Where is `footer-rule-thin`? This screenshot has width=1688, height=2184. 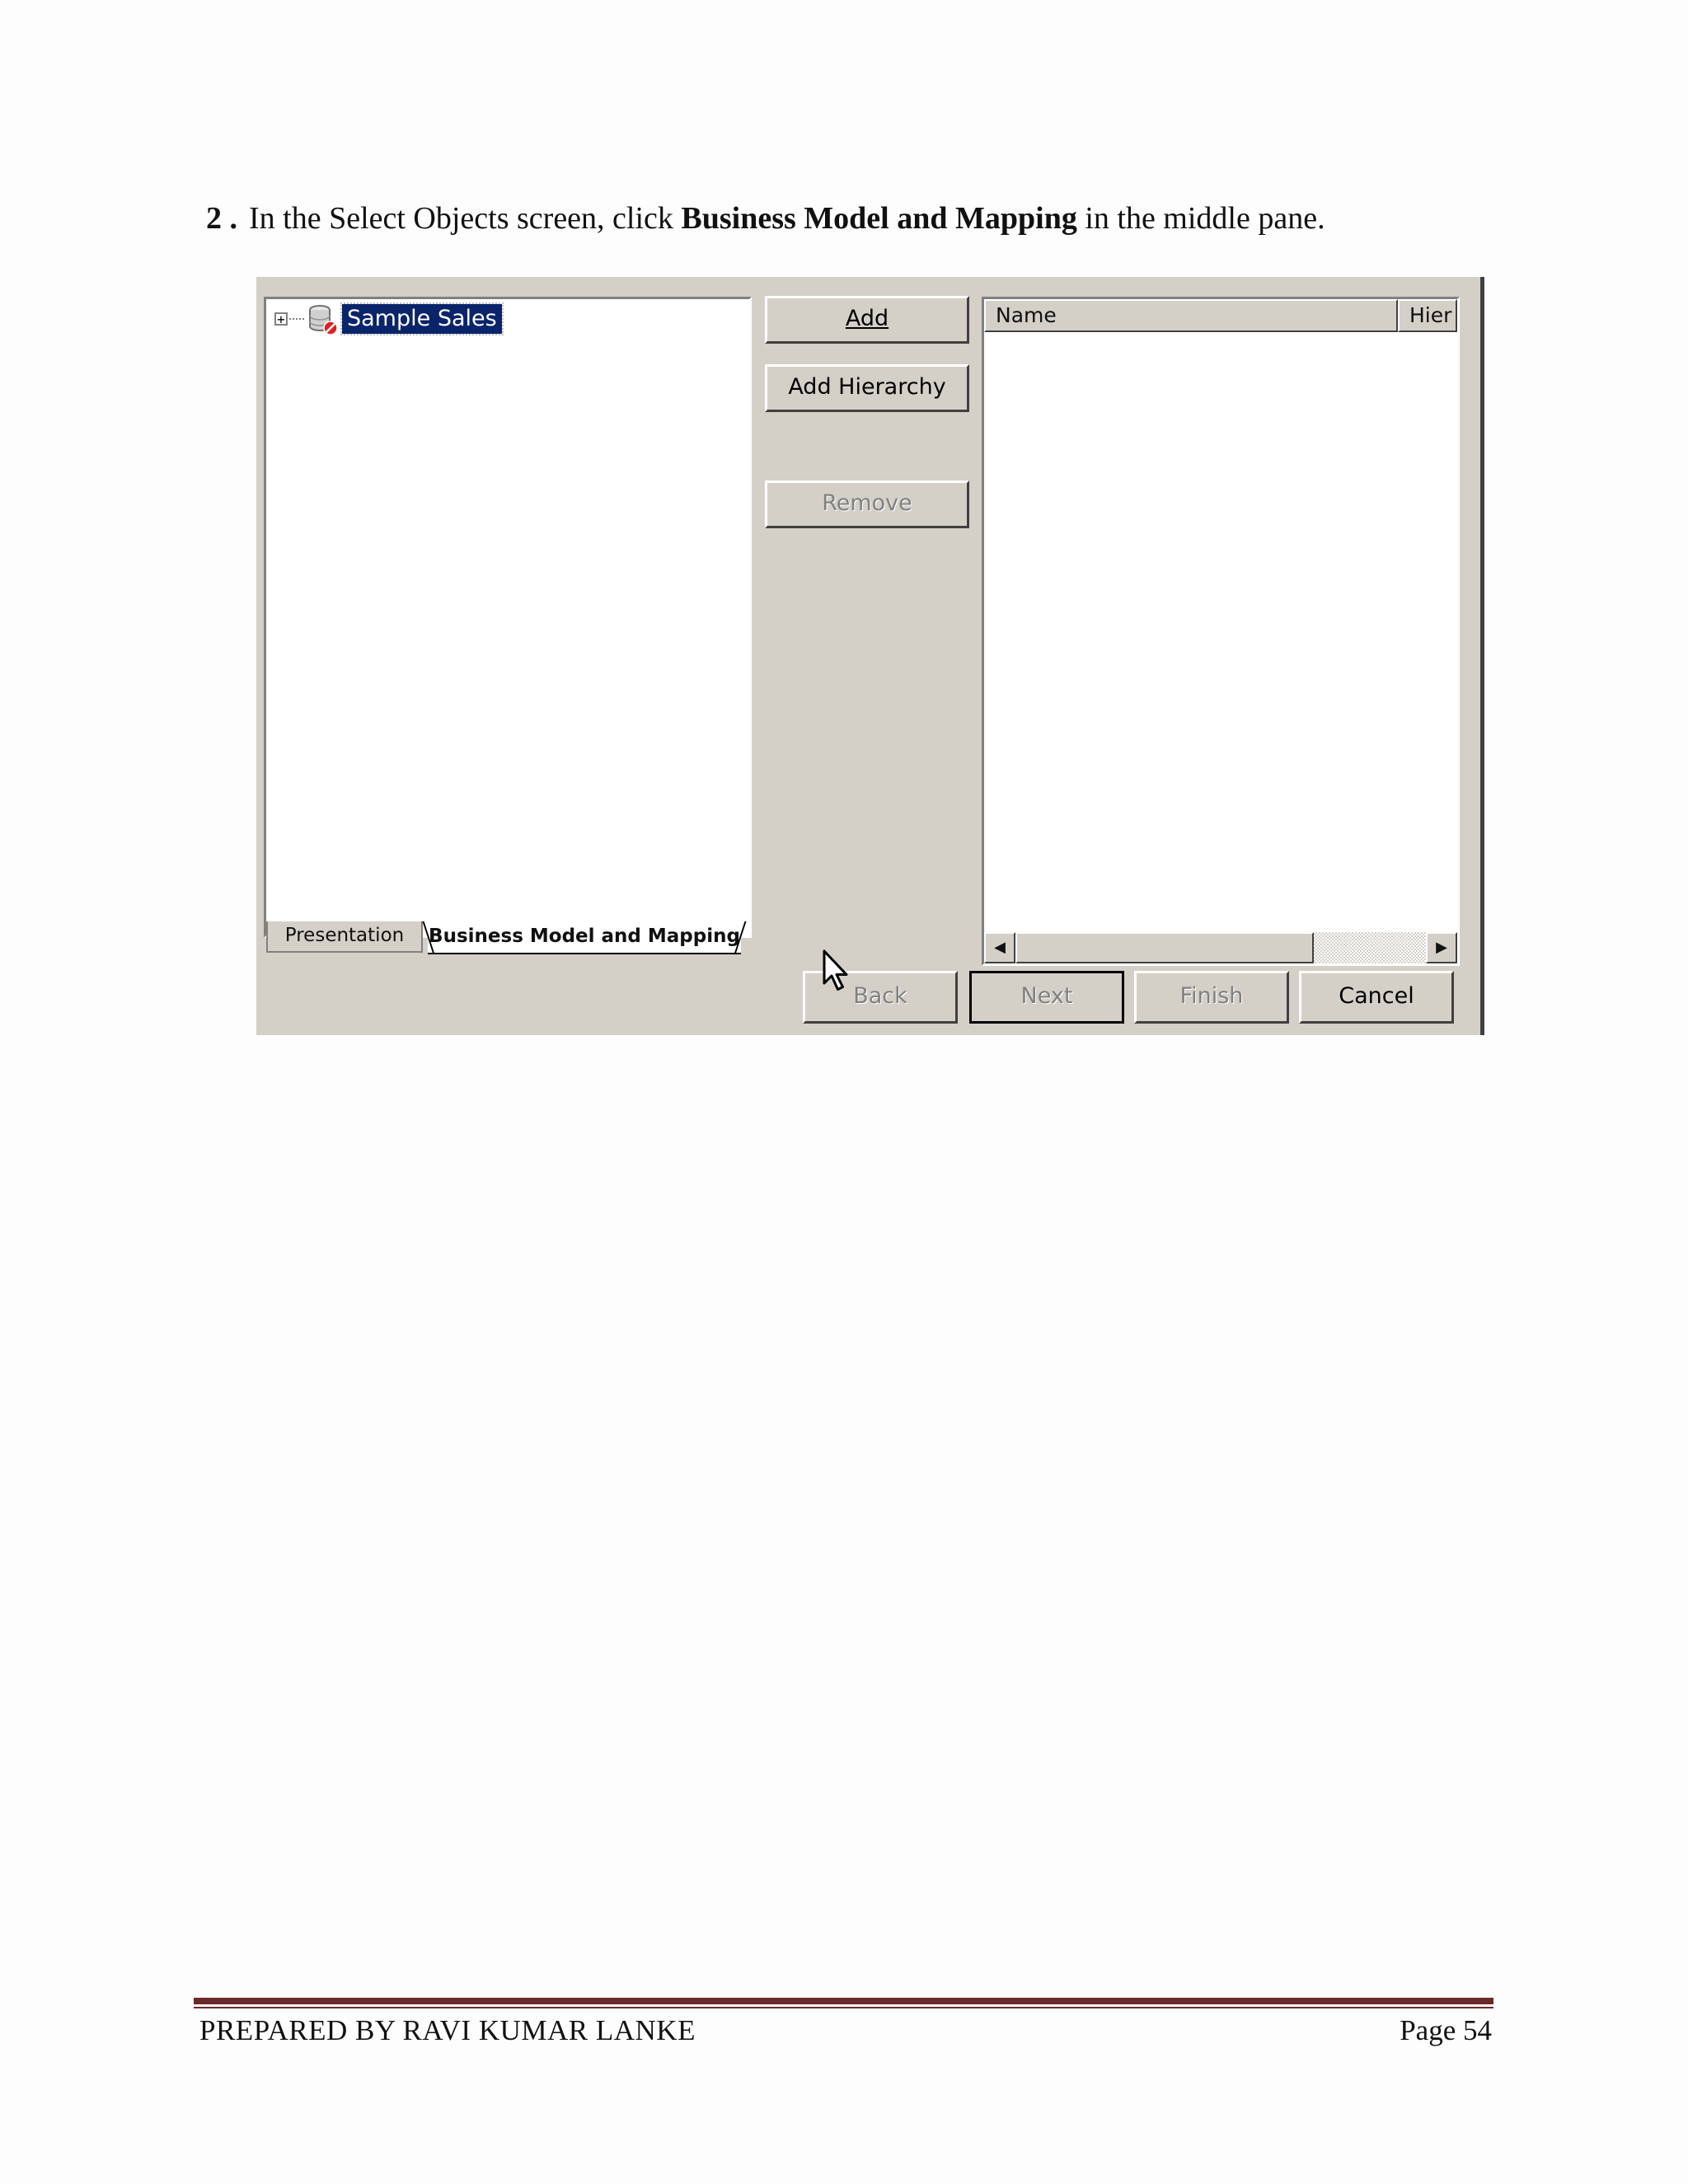 footer-rule-thin is located at coordinates (844, 2007).